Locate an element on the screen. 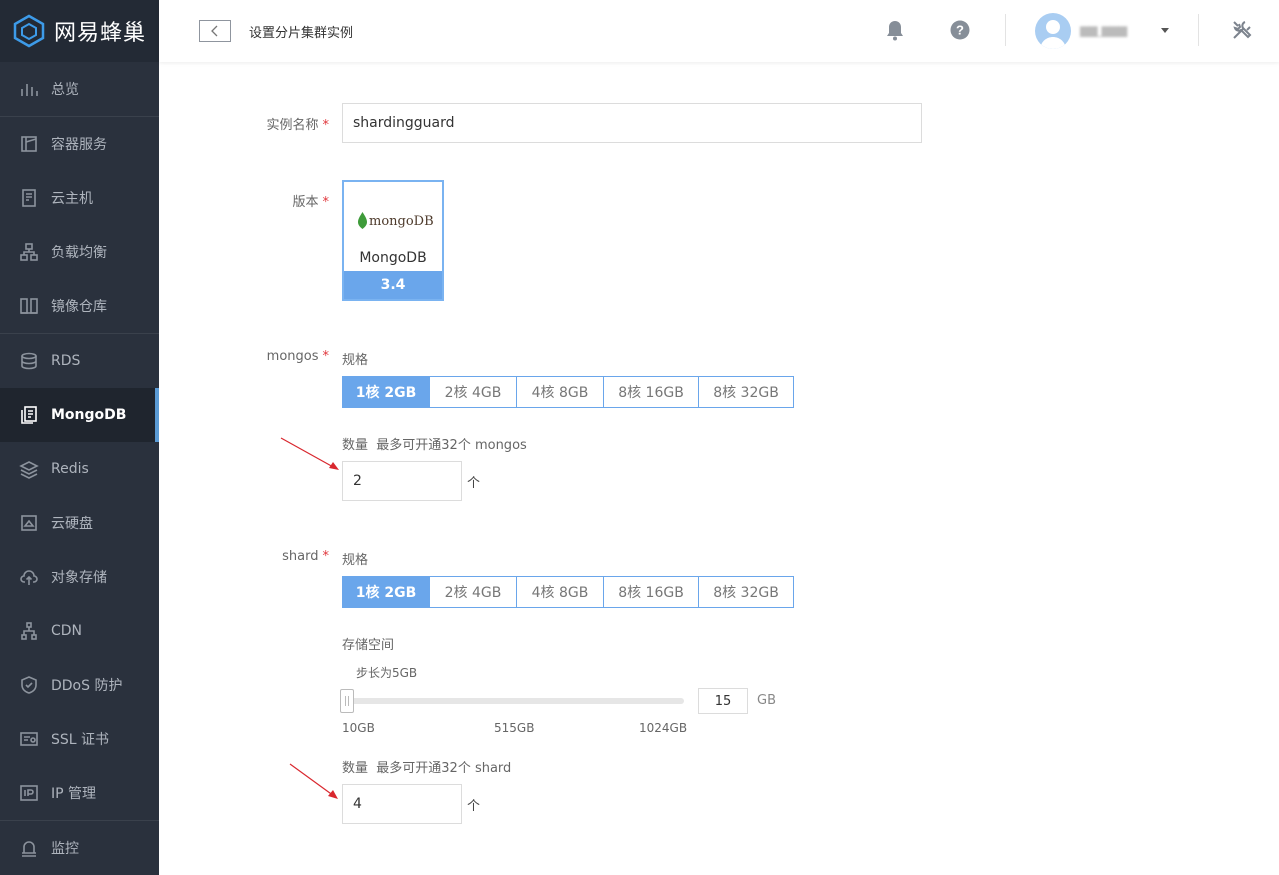 This screenshot has height=875, width=1279. storage-tick-max: 1024GB is located at coordinates (663, 728).